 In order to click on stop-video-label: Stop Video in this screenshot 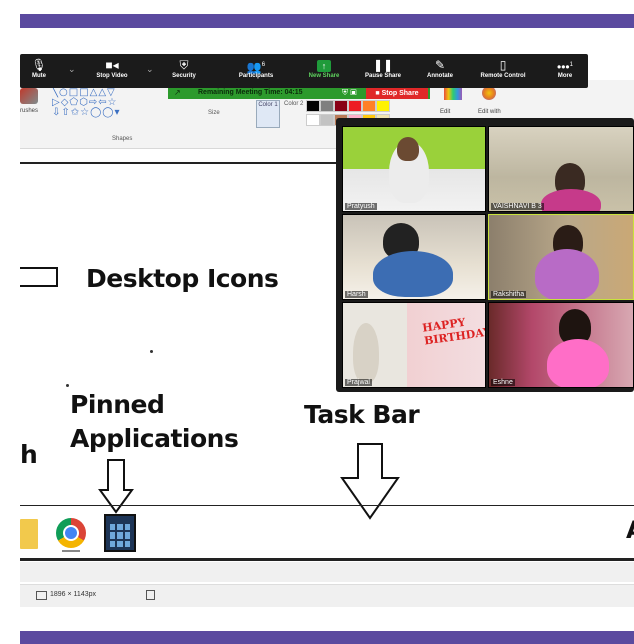, I will do `click(112, 76)`.